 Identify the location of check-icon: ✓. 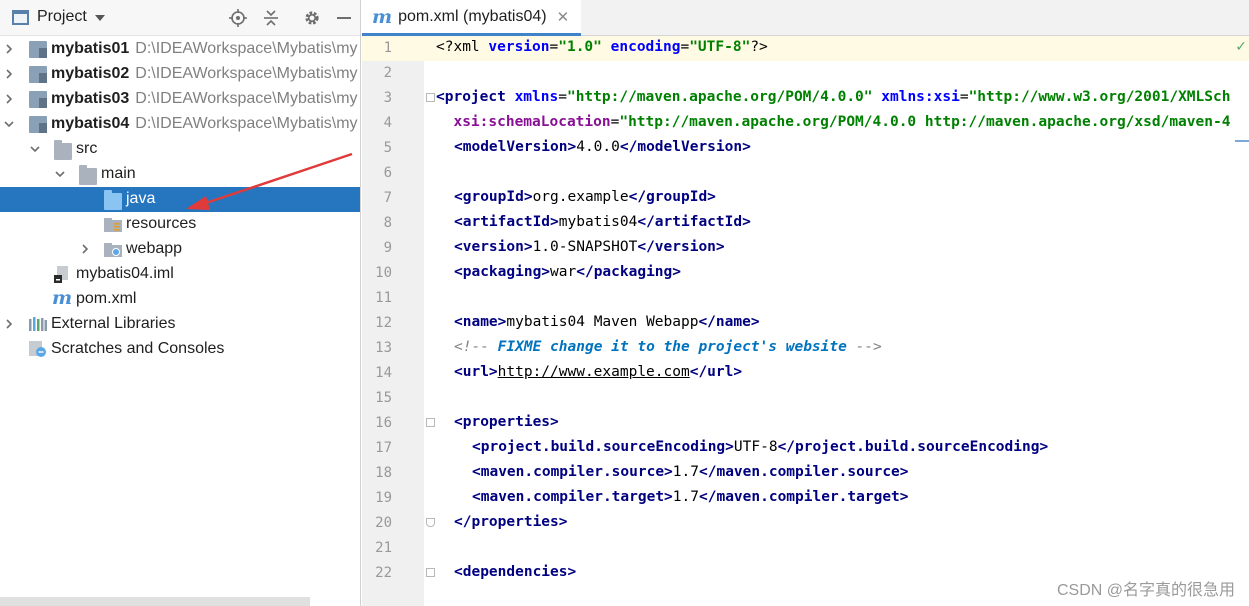
(1241, 46).